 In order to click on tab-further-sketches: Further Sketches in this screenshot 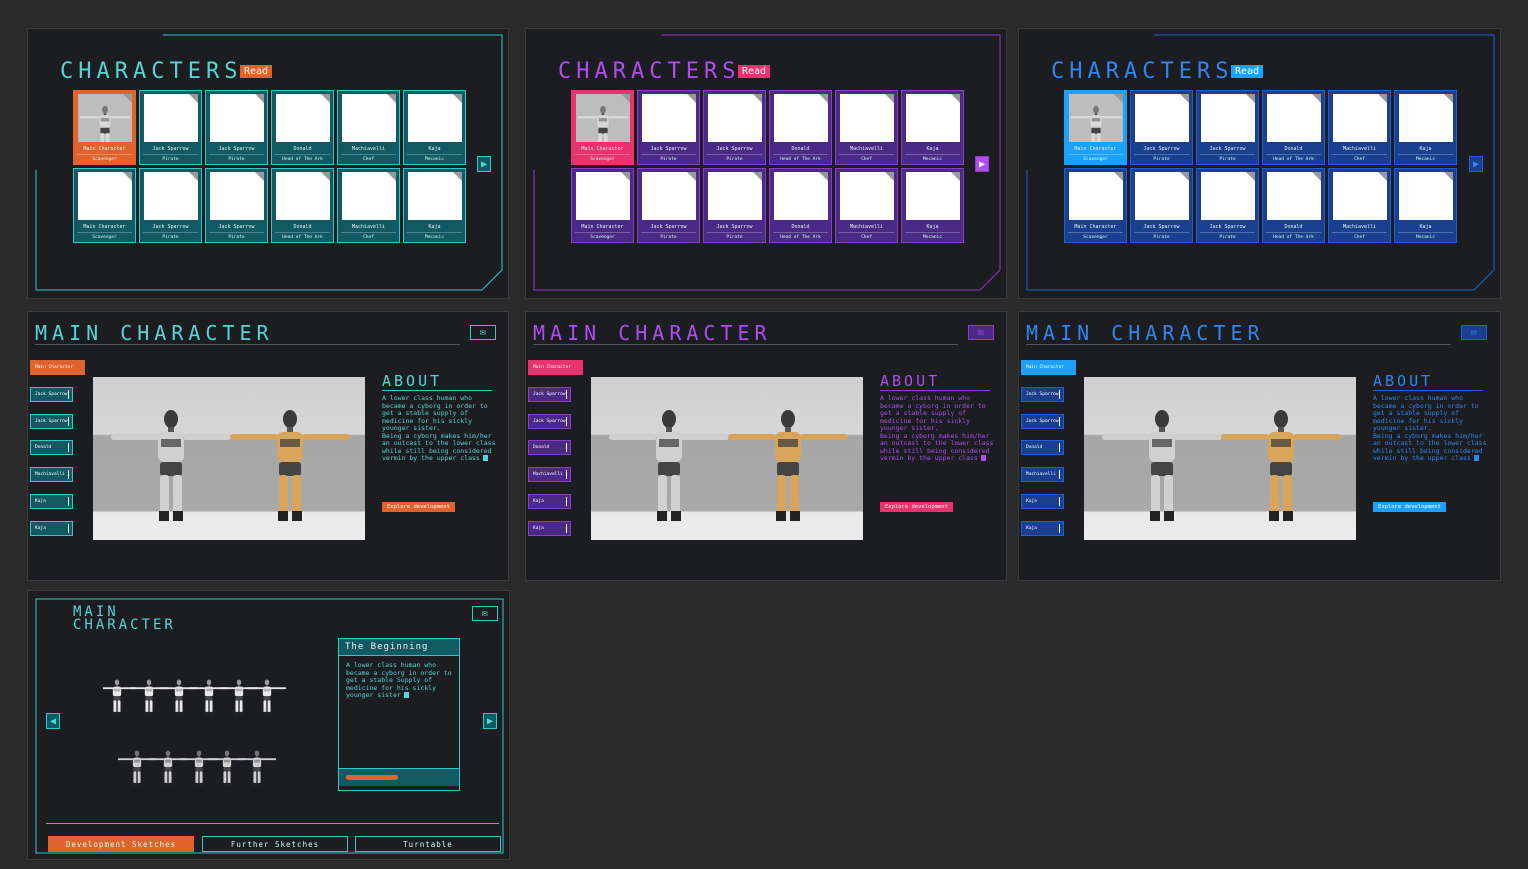, I will do `click(275, 844)`.